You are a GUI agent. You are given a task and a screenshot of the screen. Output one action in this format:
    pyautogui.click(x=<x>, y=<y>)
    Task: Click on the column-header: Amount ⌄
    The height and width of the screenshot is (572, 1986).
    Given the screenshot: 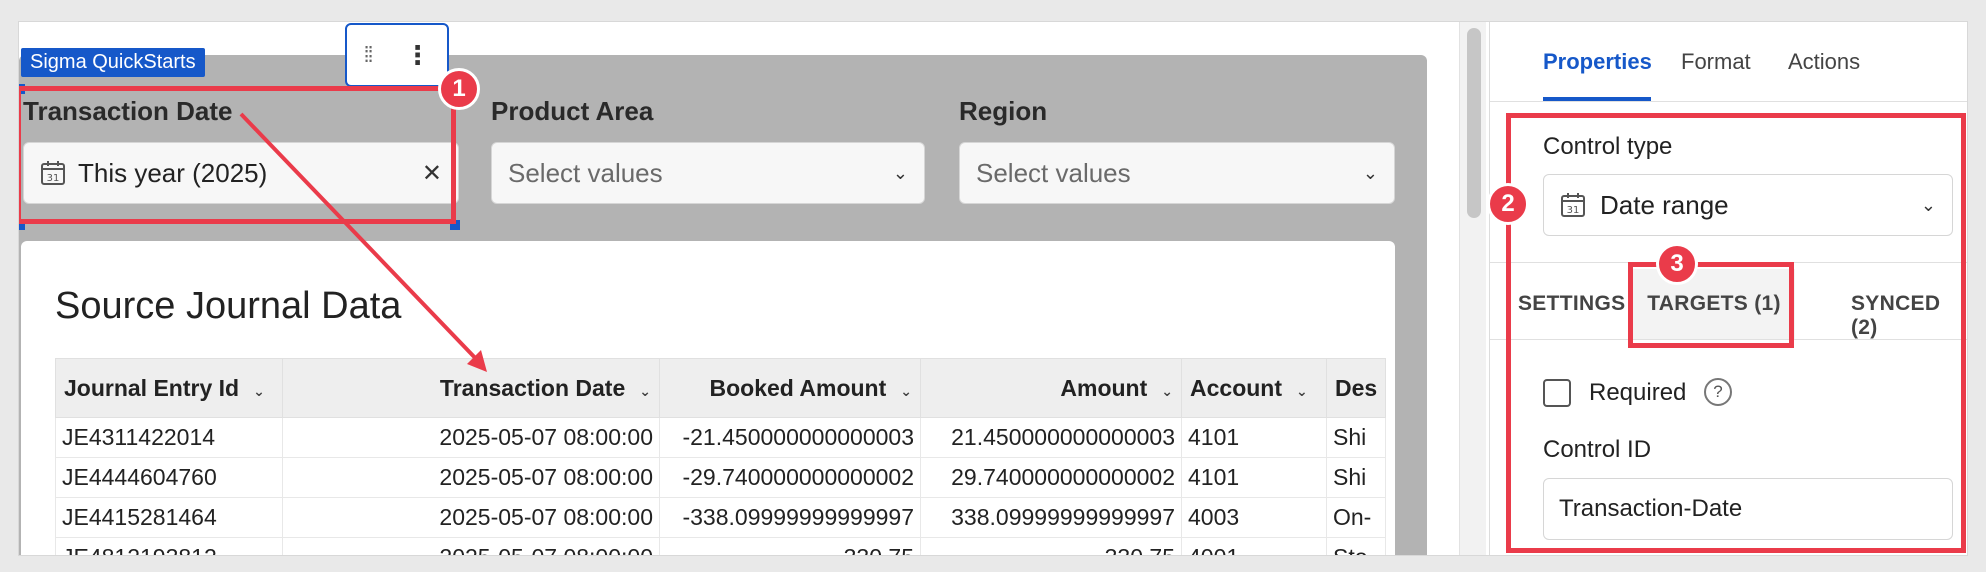 What is the action you would take?
    pyautogui.click(x=1051, y=388)
    